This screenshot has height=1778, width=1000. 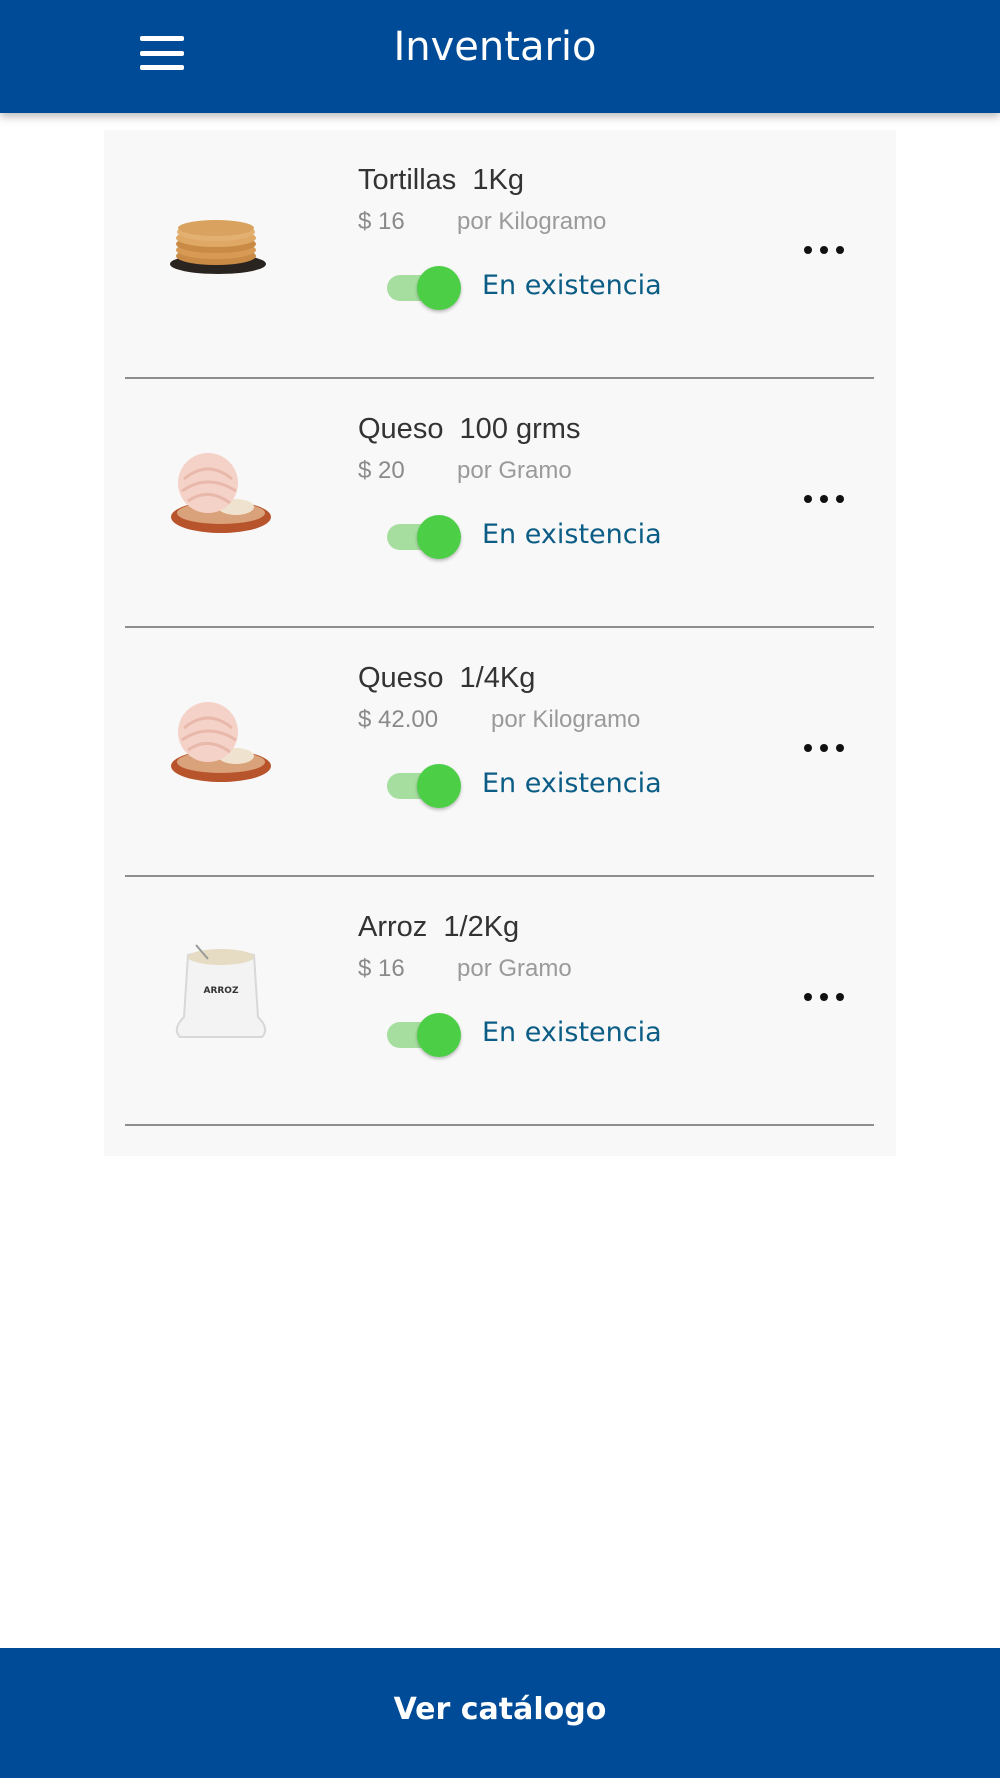 I want to click on rice-sack-image: ARROZ, so click(x=221, y=991).